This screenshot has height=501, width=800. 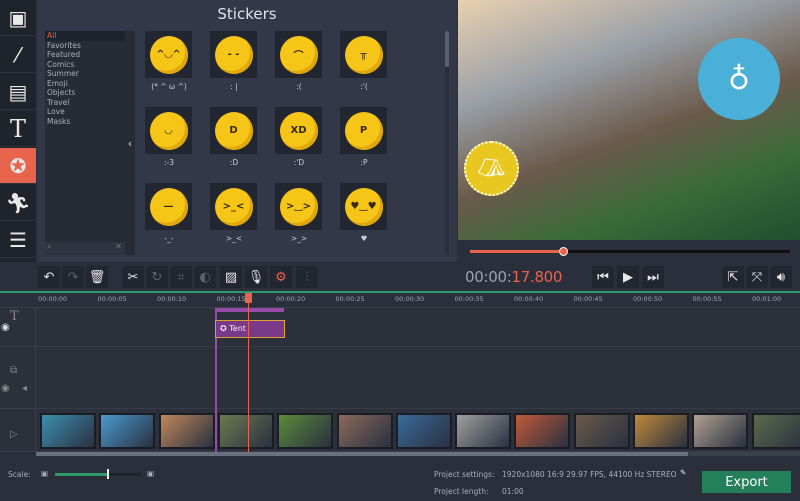 What do you see at coordinates (24, 388) in the screenshot?
I see `speaker-icon: ◂` at bounding box center [24, 388].